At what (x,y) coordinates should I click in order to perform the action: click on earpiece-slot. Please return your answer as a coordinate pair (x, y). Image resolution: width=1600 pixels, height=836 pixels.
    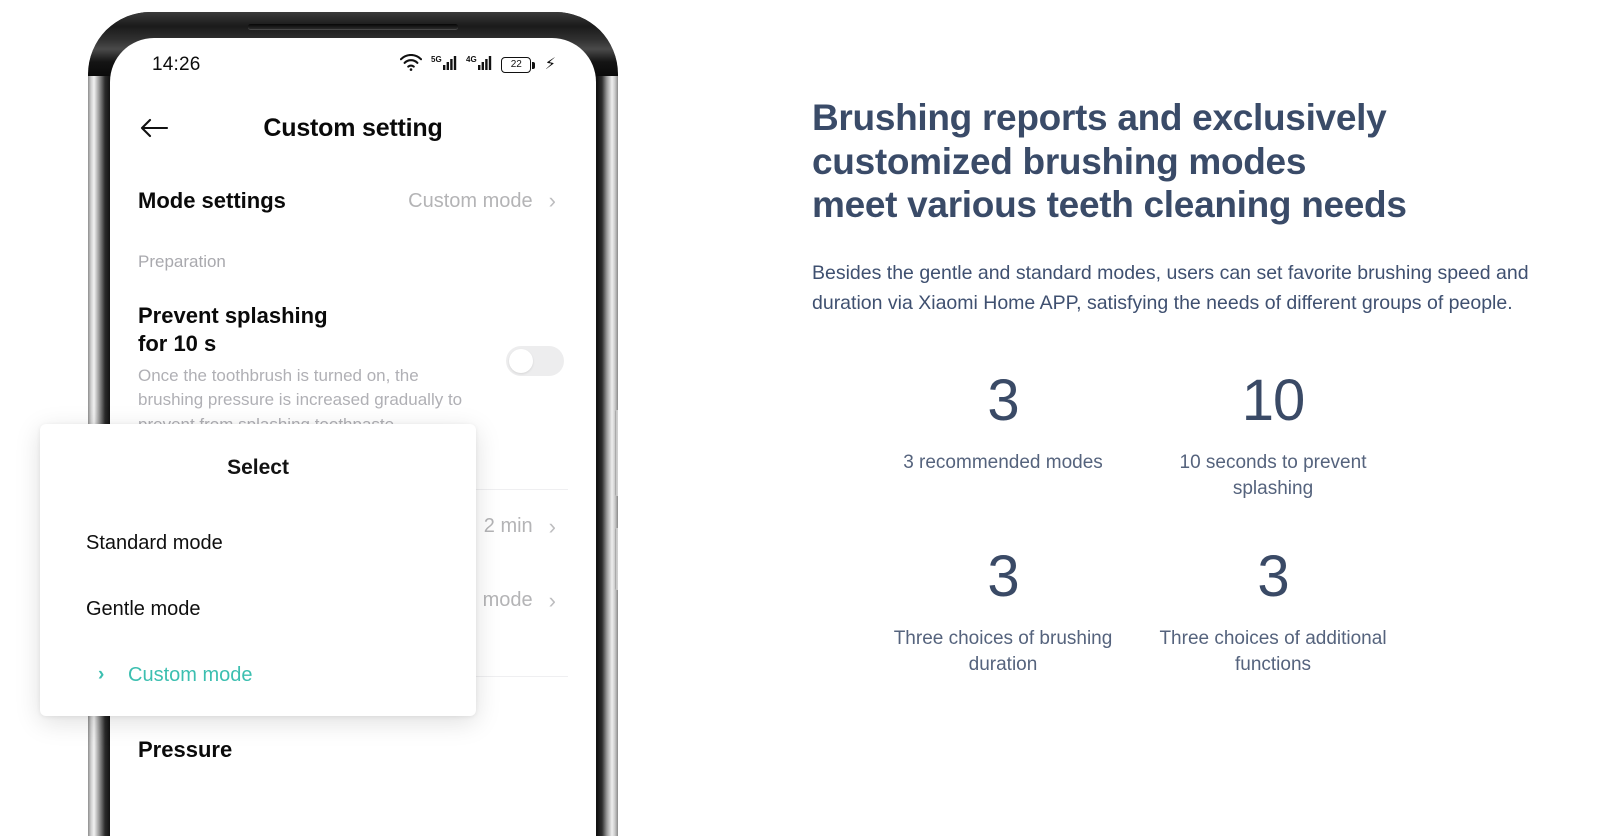
    Looking at the image, I should click on (353, 26).